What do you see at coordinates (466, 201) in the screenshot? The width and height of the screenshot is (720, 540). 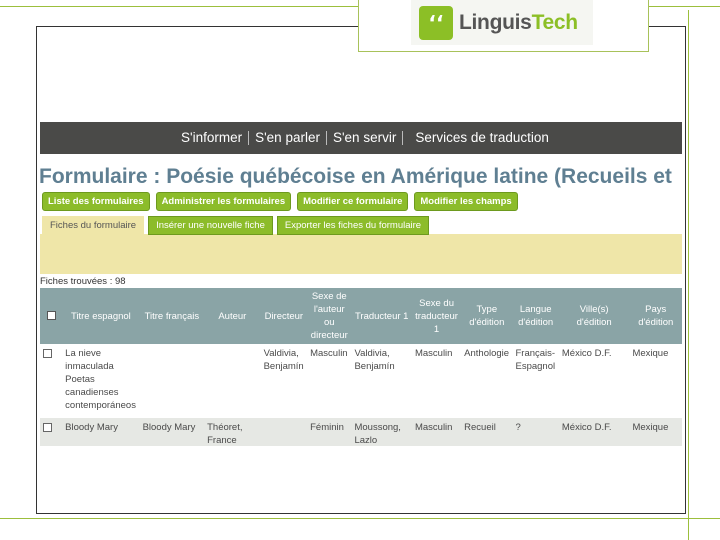 I see `edit-fields-button: Modifier les champs` at bounding box center [466, 201].